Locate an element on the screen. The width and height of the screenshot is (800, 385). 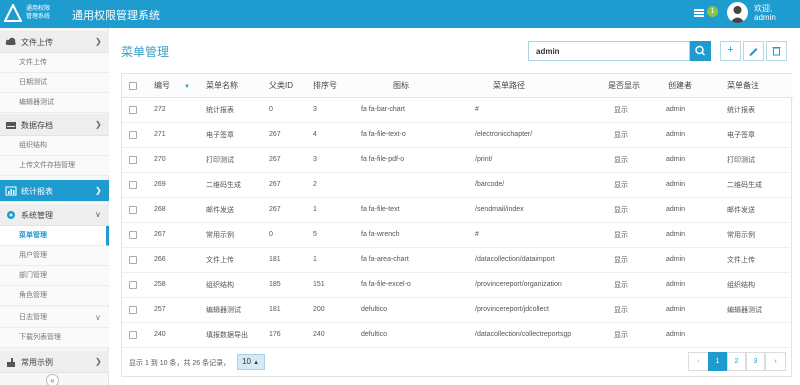
sort-desc-icon: ▼ is located at coordinates (187, 87).